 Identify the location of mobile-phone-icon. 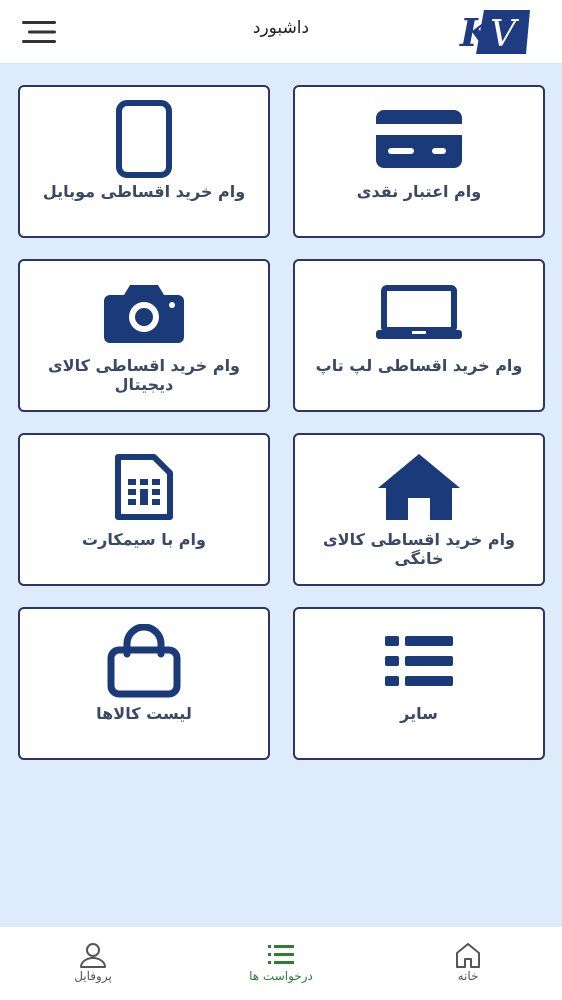
(144, 139).